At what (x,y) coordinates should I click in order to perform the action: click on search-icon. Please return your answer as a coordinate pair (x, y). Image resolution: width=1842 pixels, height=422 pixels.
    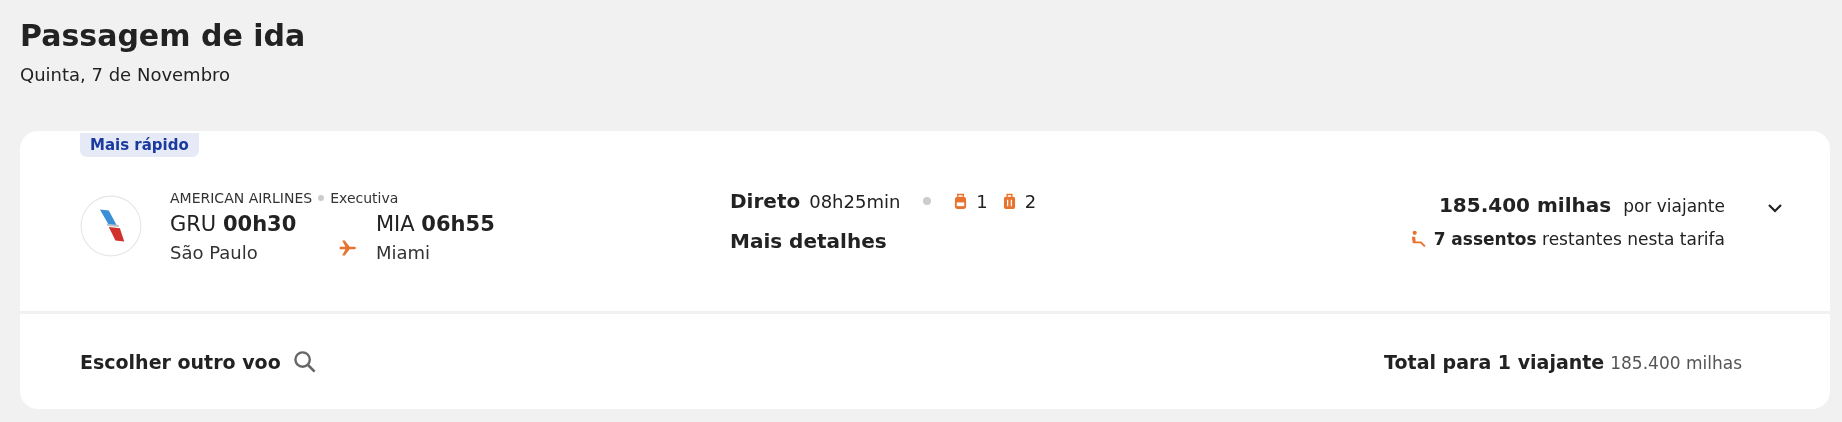
    Looking at the image, I should click on (304, 361).